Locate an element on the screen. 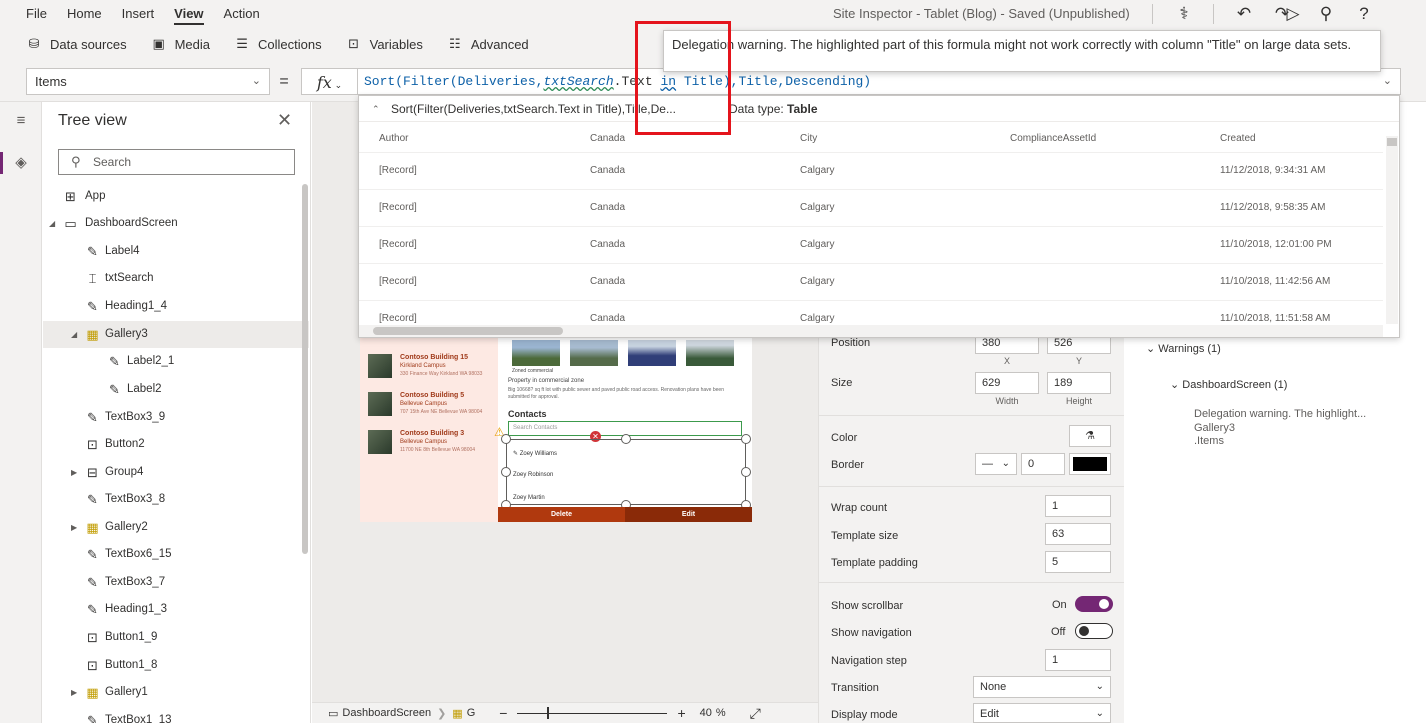 The height and width of the screenshot is (723, 1426). tree-node-label: Gallery1 is located at coordinates (126, 692).